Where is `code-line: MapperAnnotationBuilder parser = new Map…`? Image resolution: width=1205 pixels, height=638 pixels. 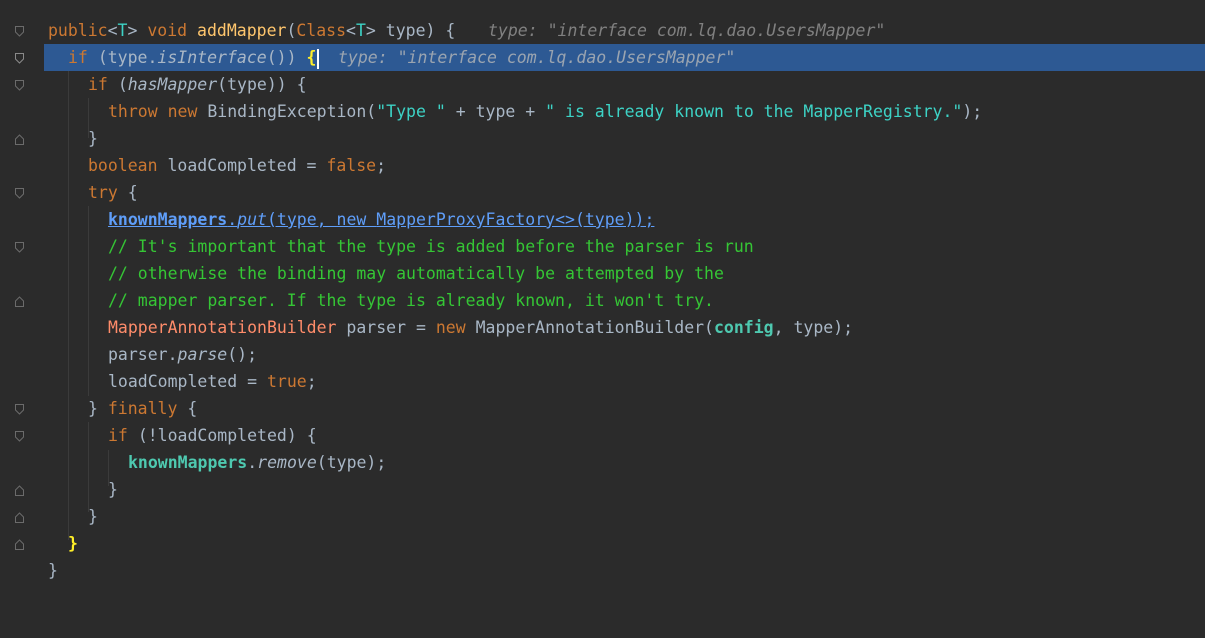
code-line: MapperAnnotationBuilder parser = new Map… is located at coordinates (602, 327).